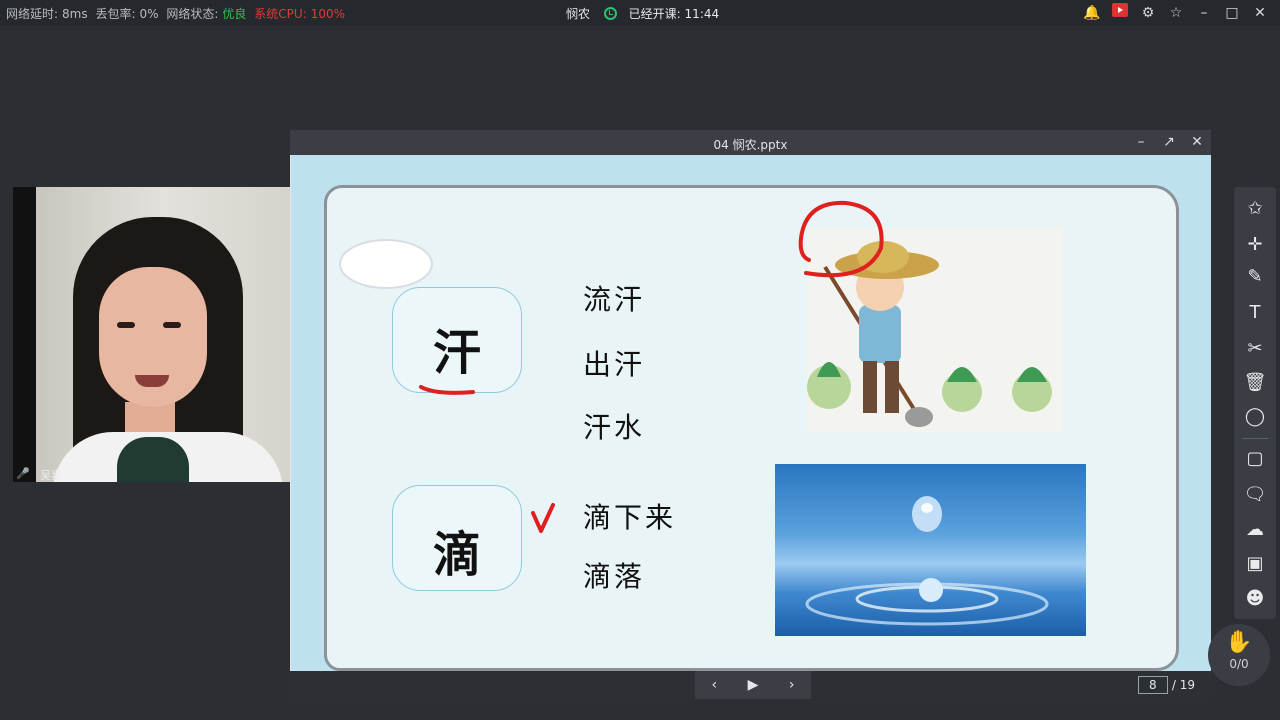  What do you see at coordinates (714, 685) in the screenshot?
I see `prev-slide-button: ‹` at bounding box center [714, 685].